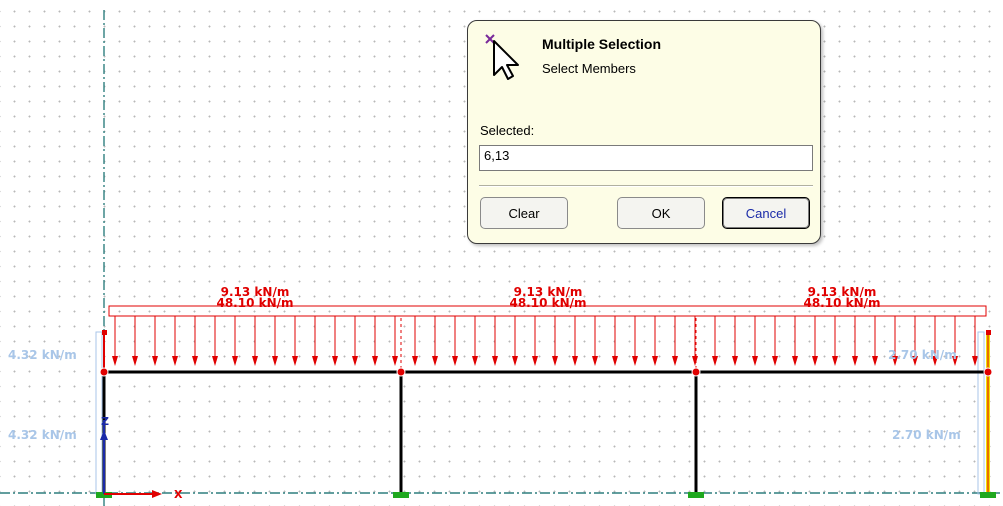  What do you see at coordinates (646, 186) in the screenshot?
I see `dialog-separator` at bounding box center [646, 186].